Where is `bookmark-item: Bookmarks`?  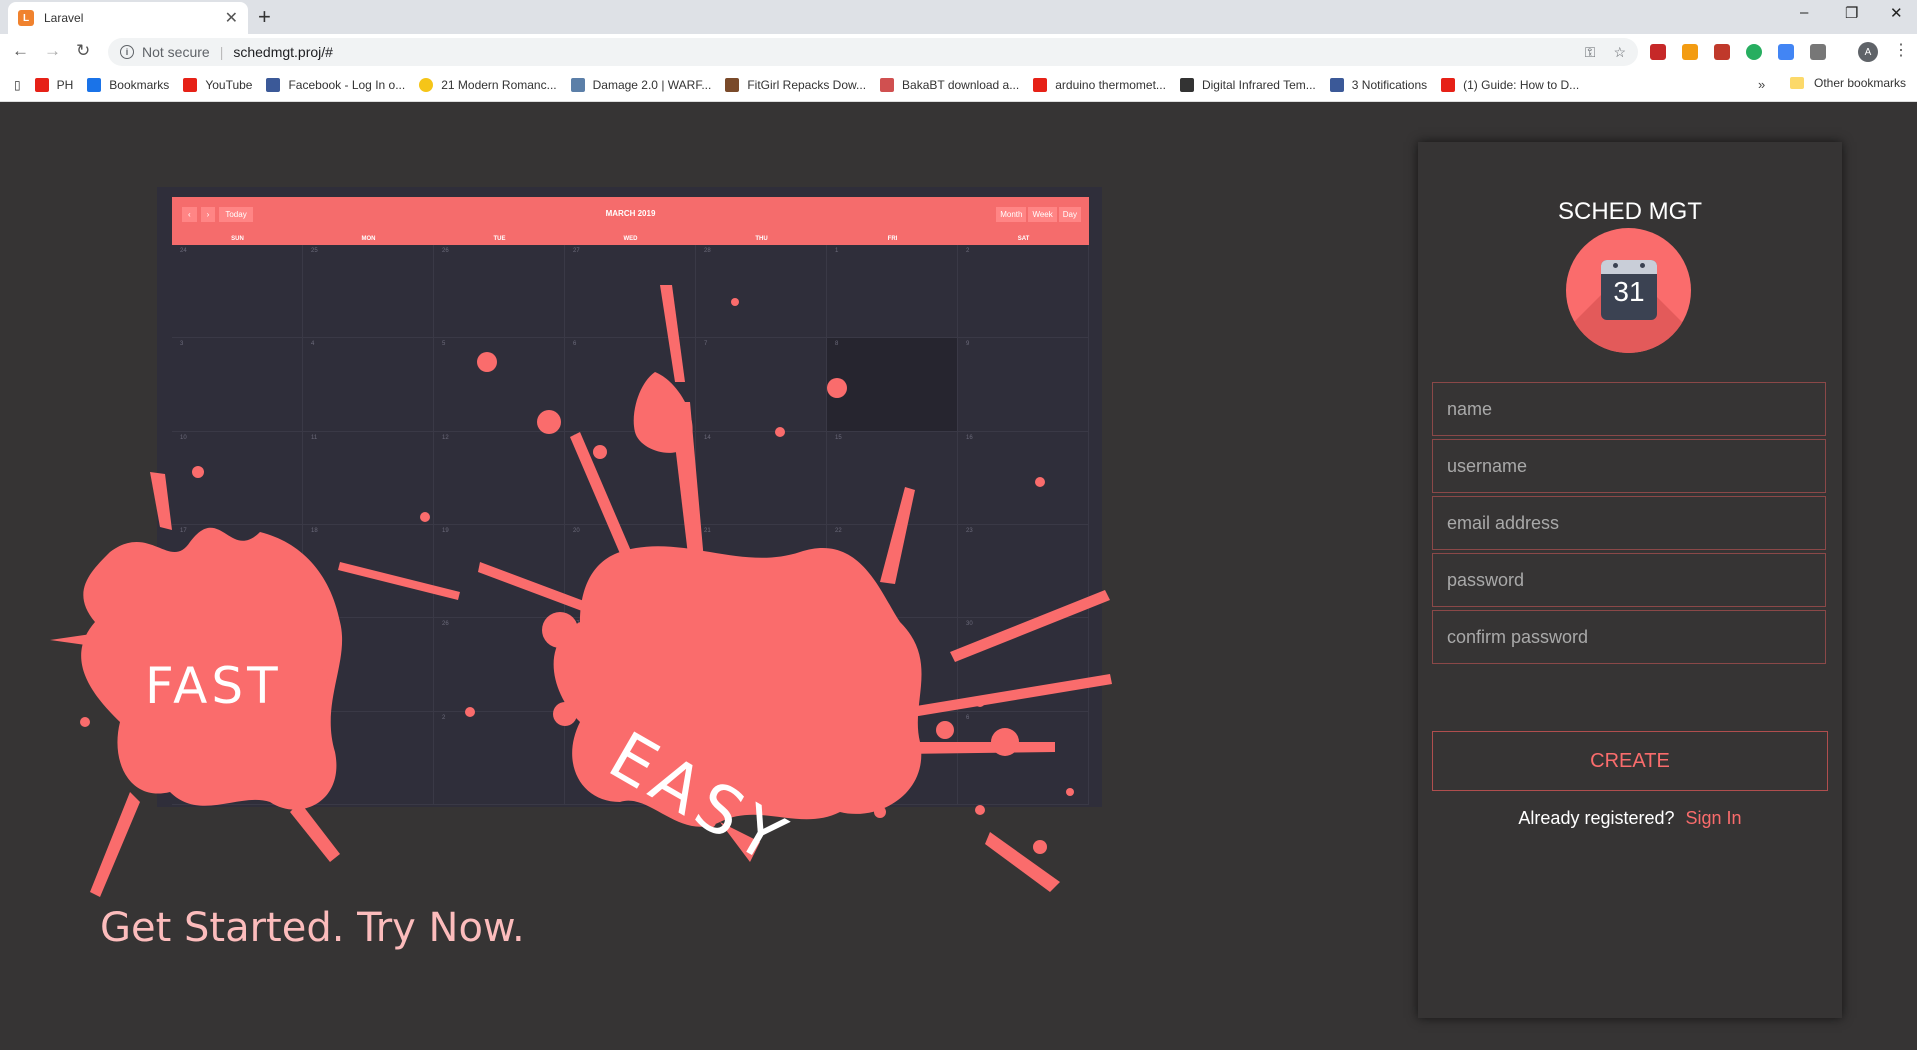
bookmark-item: Bookmarks is located at coordinates (128, 84).